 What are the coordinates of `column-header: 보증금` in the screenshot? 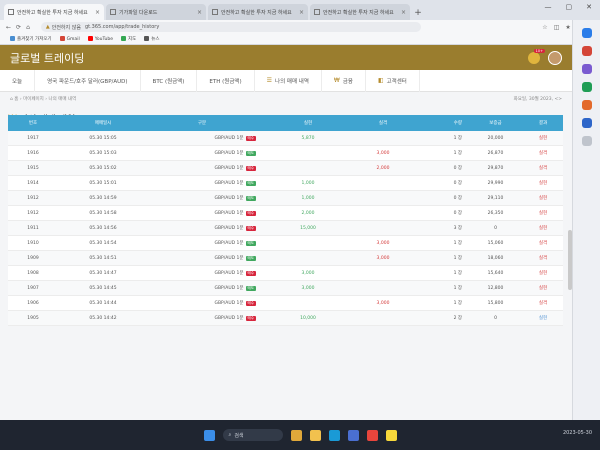 It's located at (495, 123).